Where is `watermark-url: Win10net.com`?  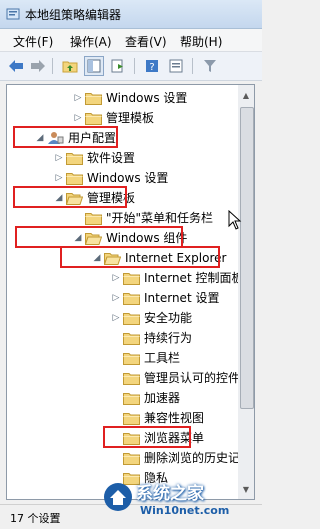
watermark-url: Win10net.com is located at coordinates (185, 510).